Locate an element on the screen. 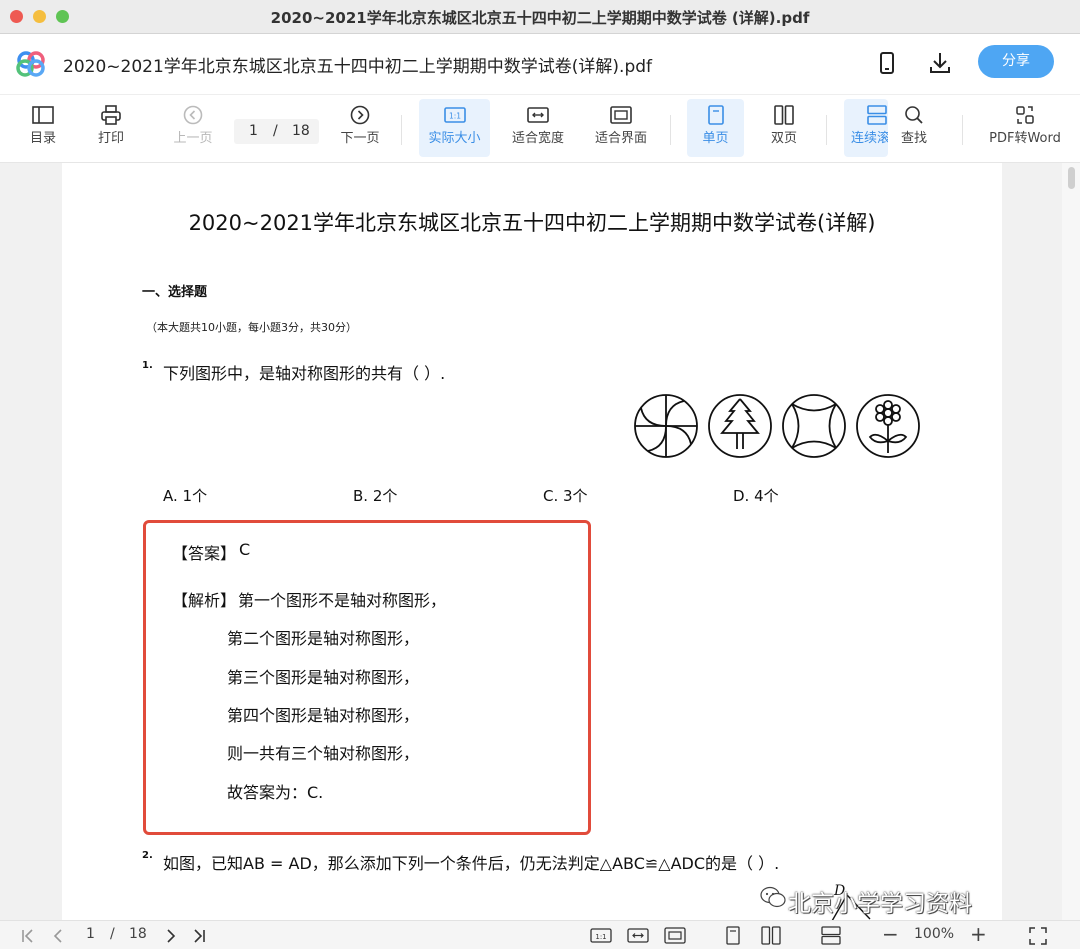  toc-label: 目录 is located at coordinates (42, 138).